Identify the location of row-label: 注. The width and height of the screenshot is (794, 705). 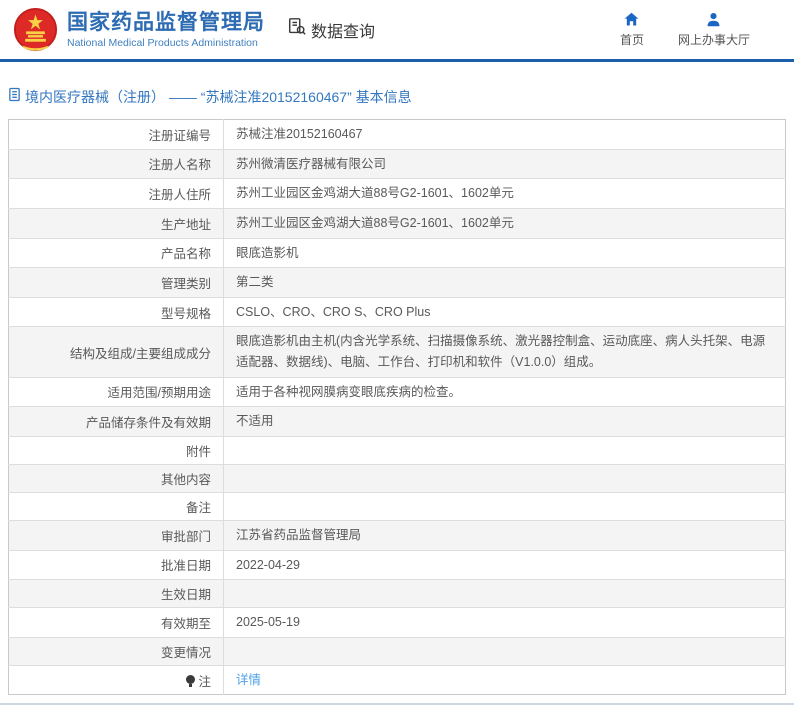
(116, 680).